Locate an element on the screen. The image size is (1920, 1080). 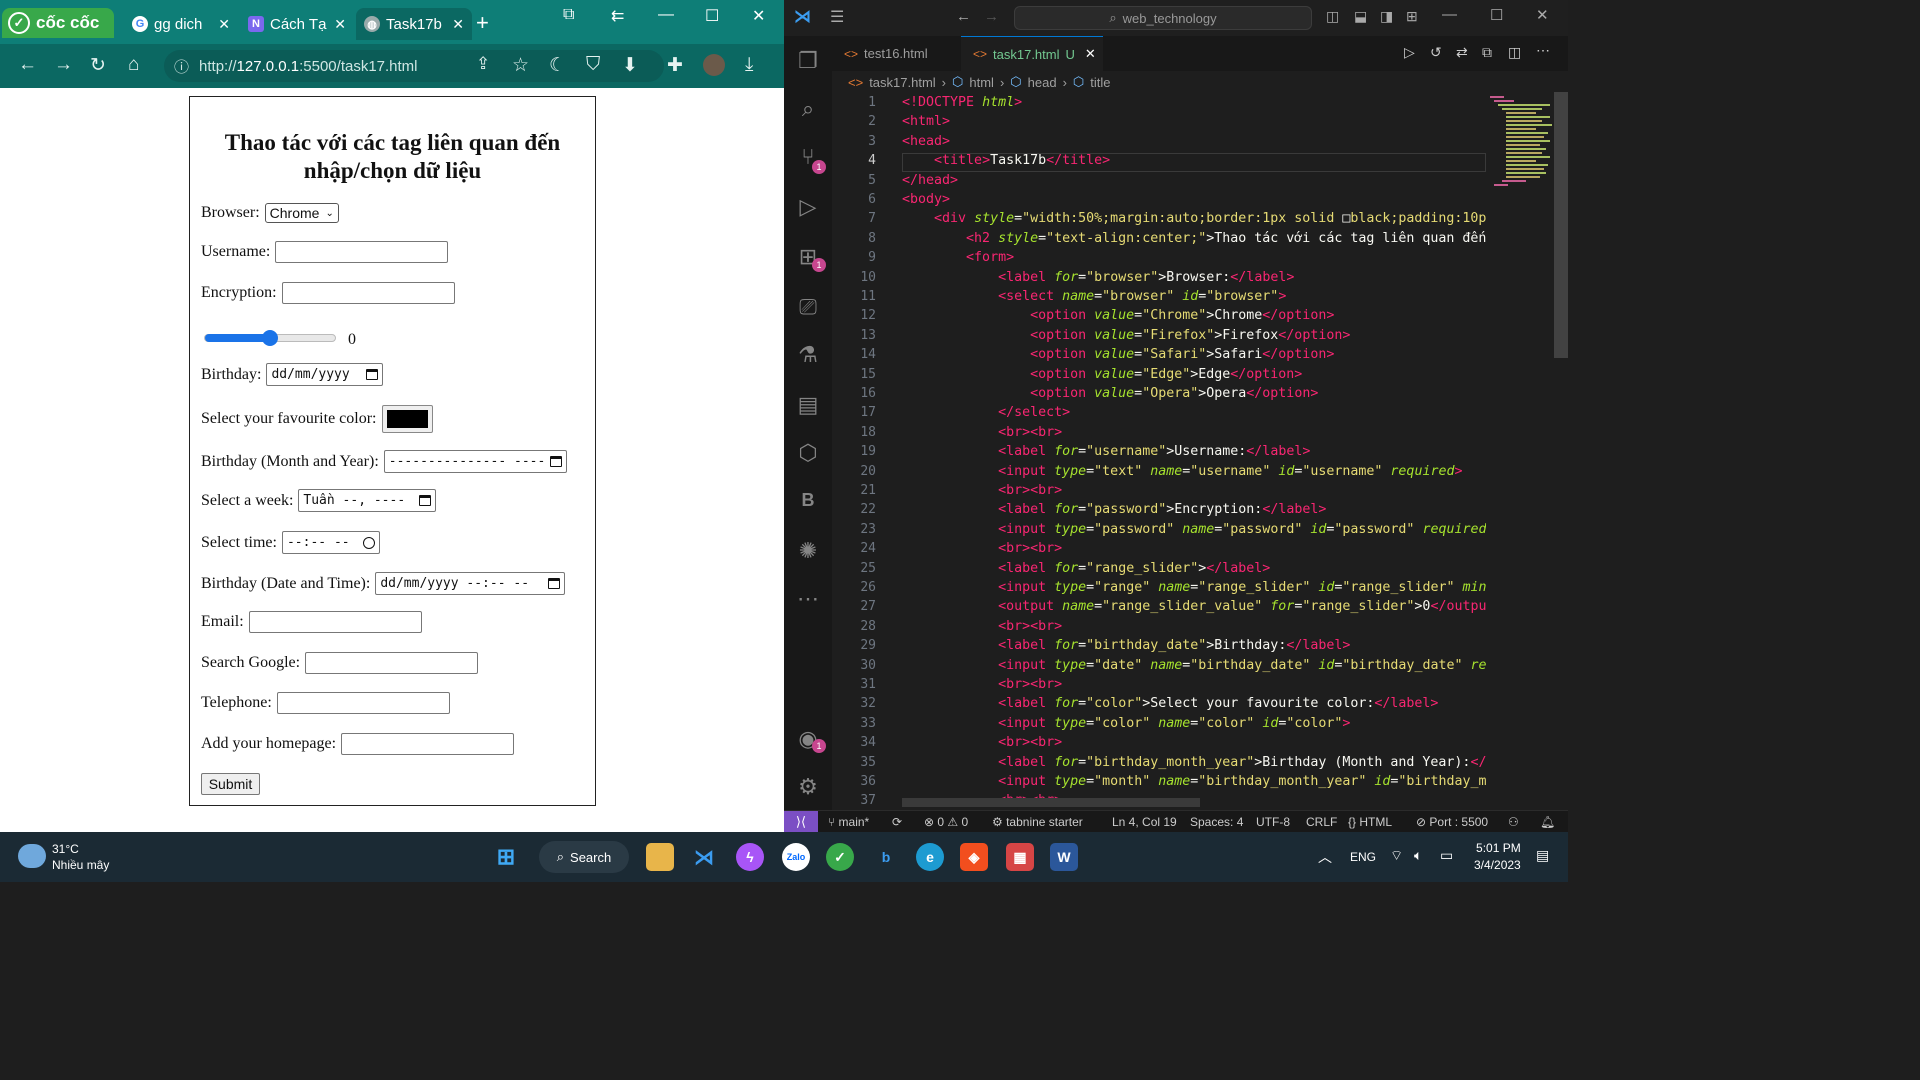
code-line: <select name="browser" id="browser"> is located at coordinates (1094, 296).